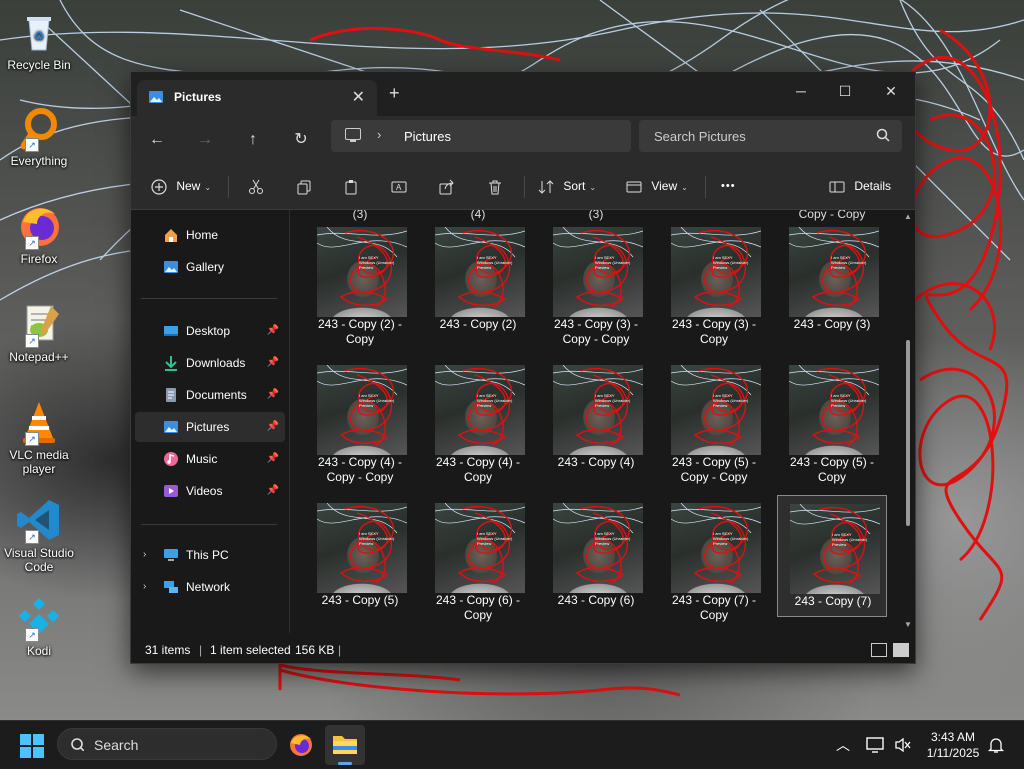 The width and height of the screenshot is (1024, 783). What do you see at coordinates (39, 332) in the screenshot?
I see `desktop-icon-notepad-plus-plus: ↗ Notepad++` at bounding box center [39, 332].